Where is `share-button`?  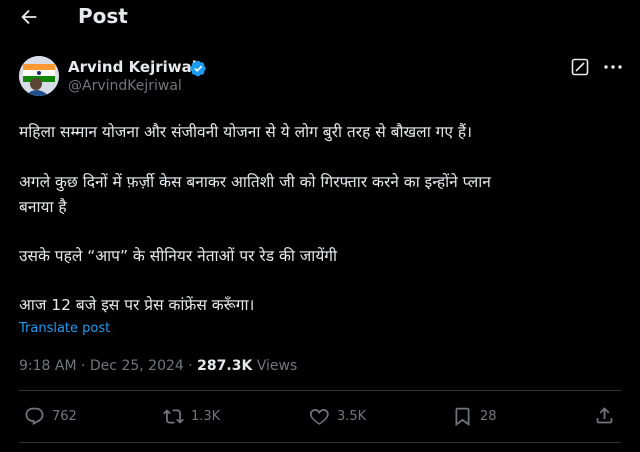 share-button is located at coordinates (604, 415).